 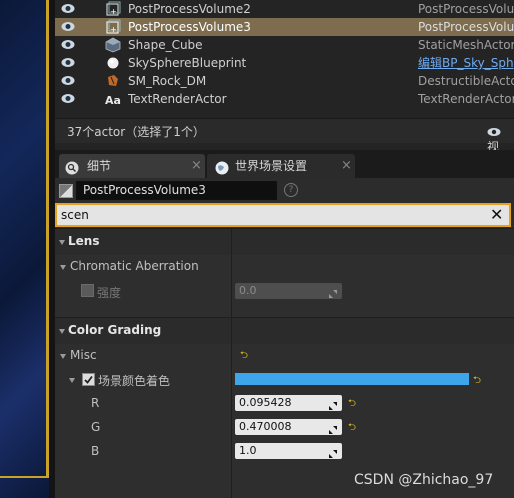 What do you see at coordinates (87, 290) in the screenshot?
I see `override-checkbox` at bounding box center [87, 290].